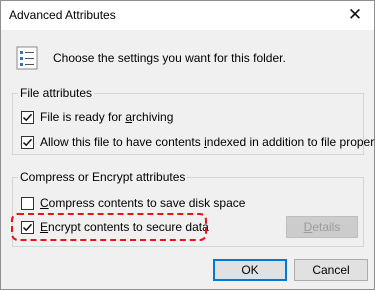  I want to click on close-icon: ✕, so click(355, 15).